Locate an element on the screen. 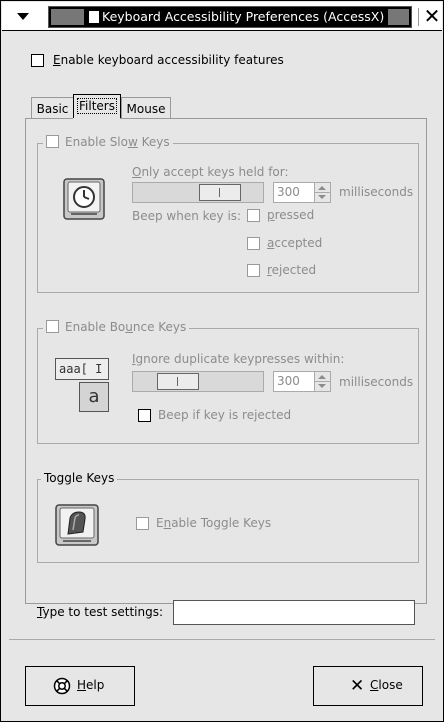 Image resolution: width=444 pixels, height=722 pixels. test-settings-input is located at coordinates (294, 612).